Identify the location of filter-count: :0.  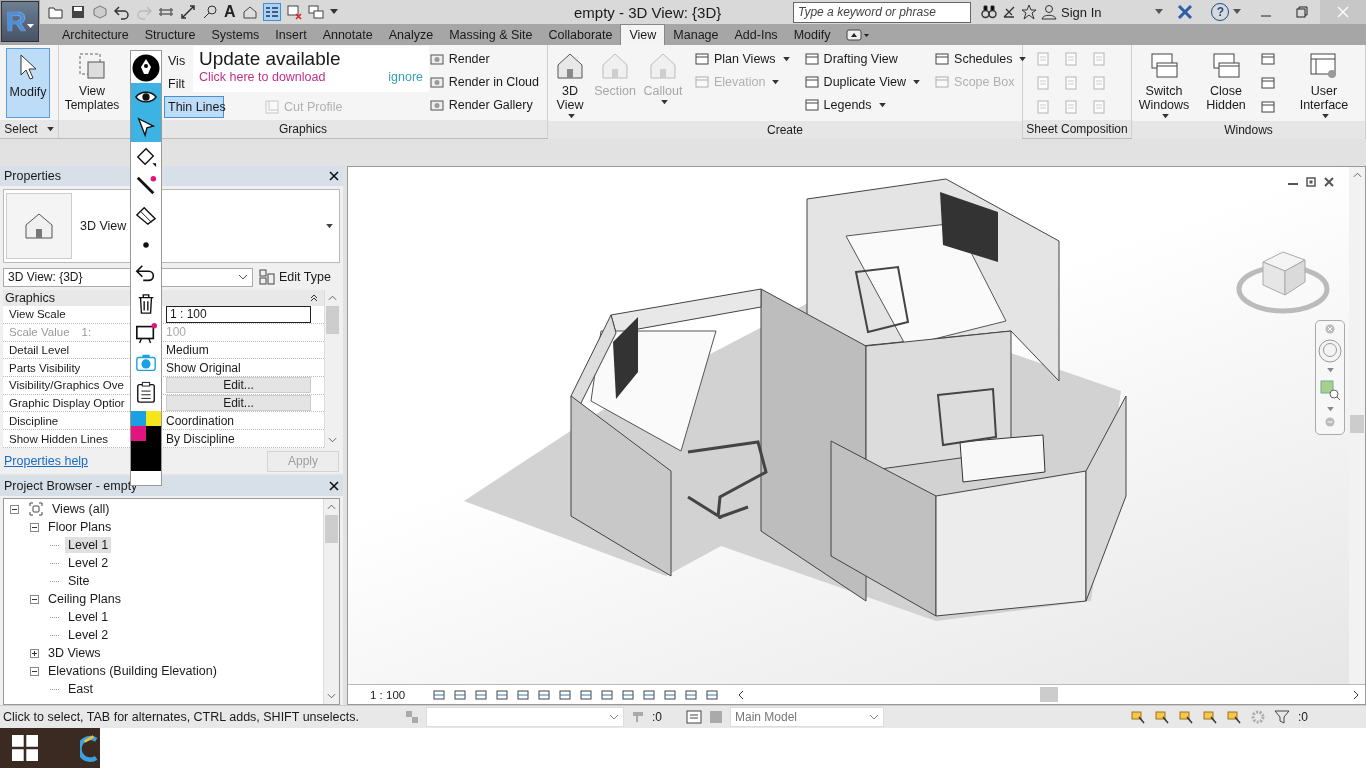
(1303, 717).